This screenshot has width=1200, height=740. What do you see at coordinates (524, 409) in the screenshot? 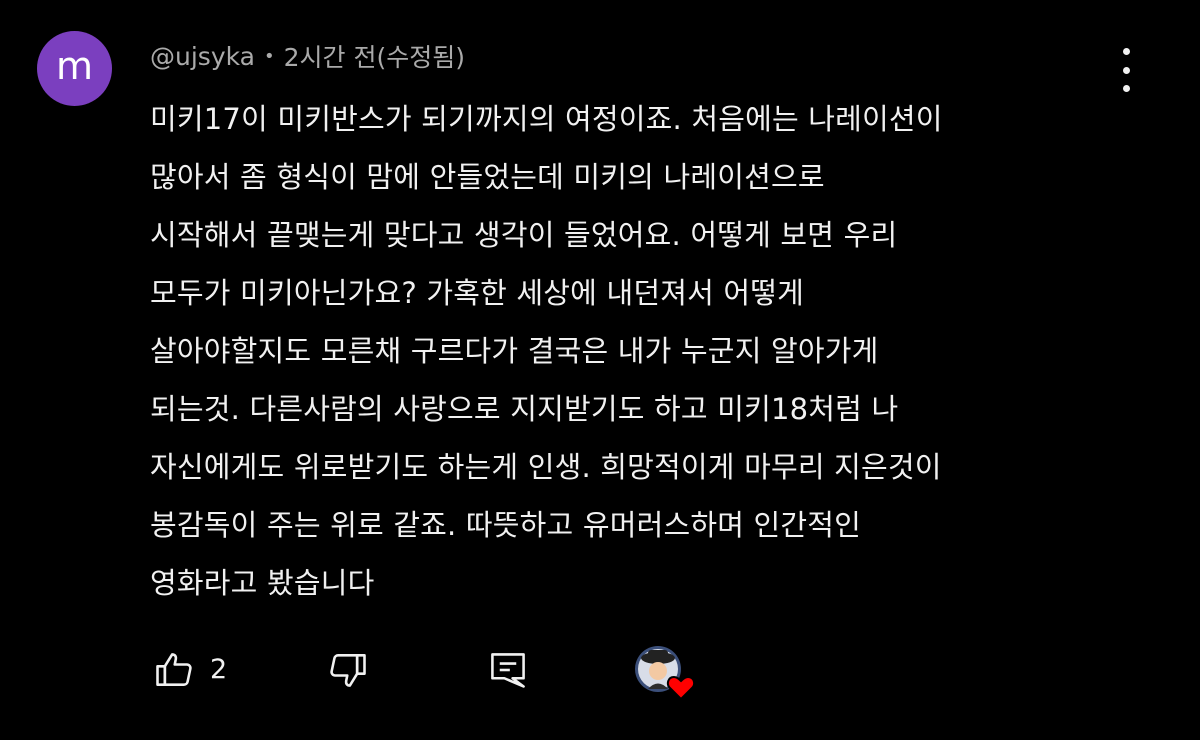
I see `comment-text-line: 되는것. 다른사람의 사랑으로 지지받기도 하고 미키18처럼 나` at bounding box center [524, 409].